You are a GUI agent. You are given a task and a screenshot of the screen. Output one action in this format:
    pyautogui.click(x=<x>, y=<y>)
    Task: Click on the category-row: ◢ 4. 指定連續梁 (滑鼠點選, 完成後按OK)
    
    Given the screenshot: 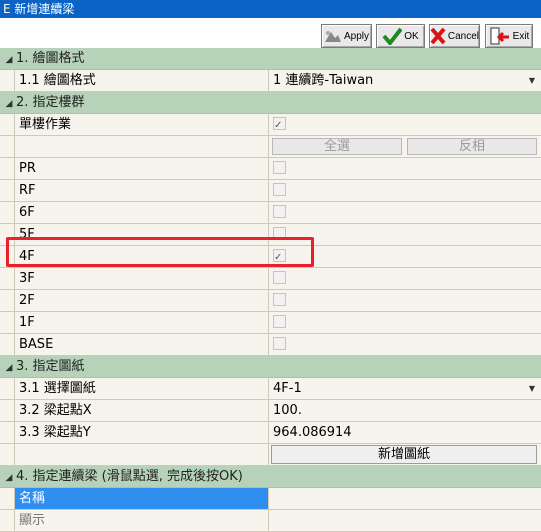 What is the action you would take?
    pyautogui.click(x=270, y=477)
    